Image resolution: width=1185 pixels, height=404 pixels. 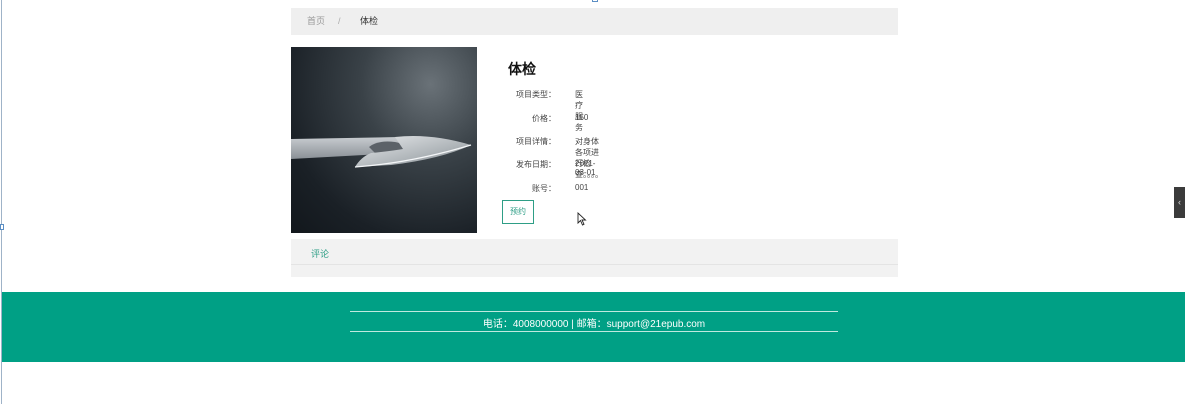 I want to click on breadcrumb-home-link: 首页, so click(x=316, y=21).